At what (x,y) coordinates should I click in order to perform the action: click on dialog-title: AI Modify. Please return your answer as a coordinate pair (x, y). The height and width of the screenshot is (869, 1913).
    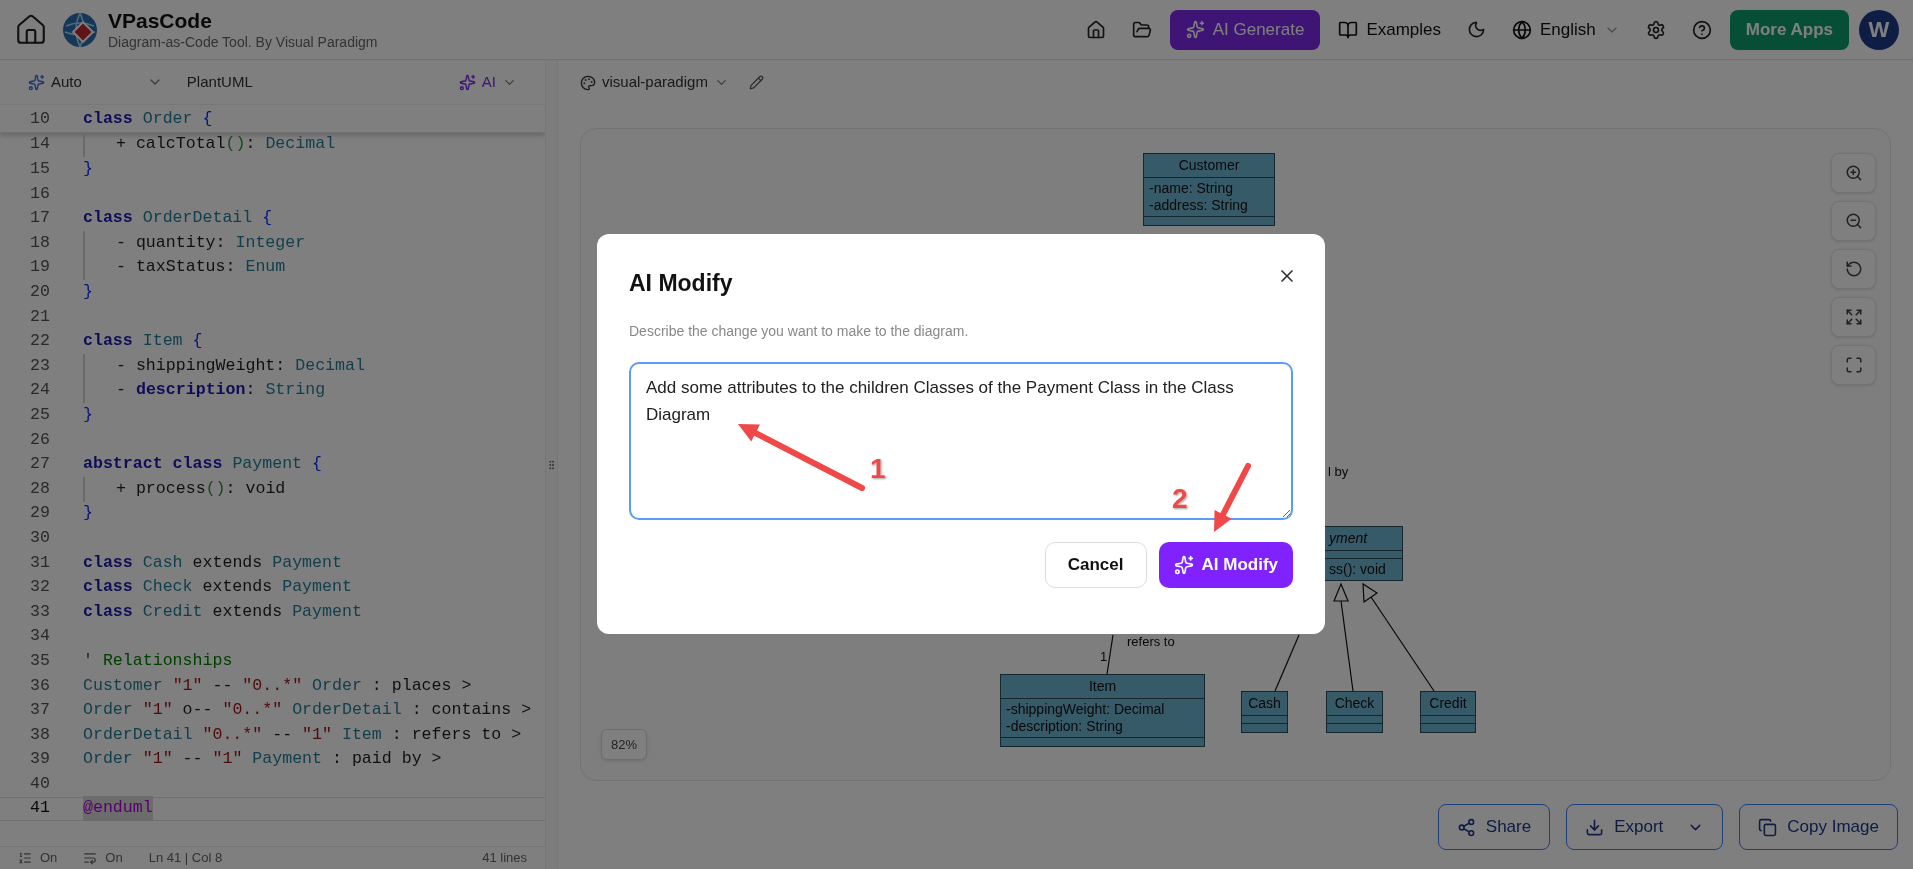
    Looking at the image, I should click on (681, 283).